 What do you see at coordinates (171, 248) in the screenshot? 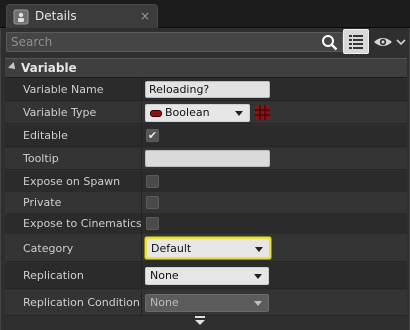
I see `dropdown-value: Default` at bounding box center [171, 248].